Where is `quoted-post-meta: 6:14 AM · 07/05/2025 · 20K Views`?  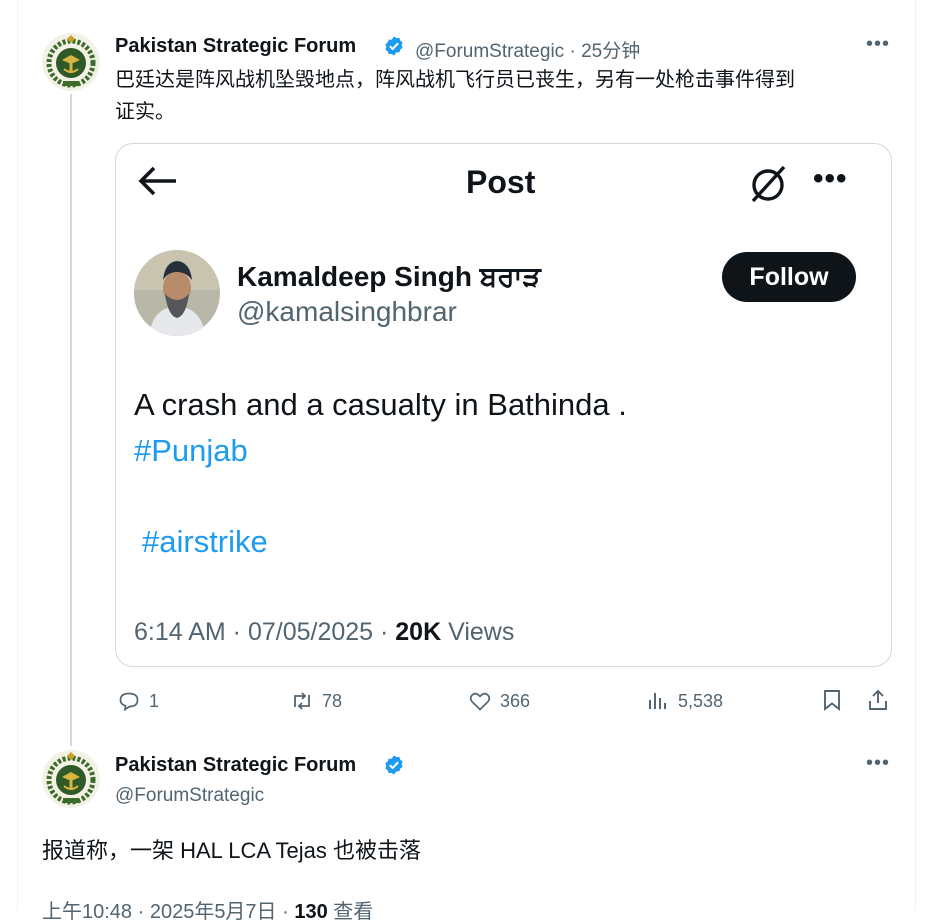 quoted-post-meta: 6:14 AM · 07/05/2025 · 20K Views is located at coordinates (324, 632).